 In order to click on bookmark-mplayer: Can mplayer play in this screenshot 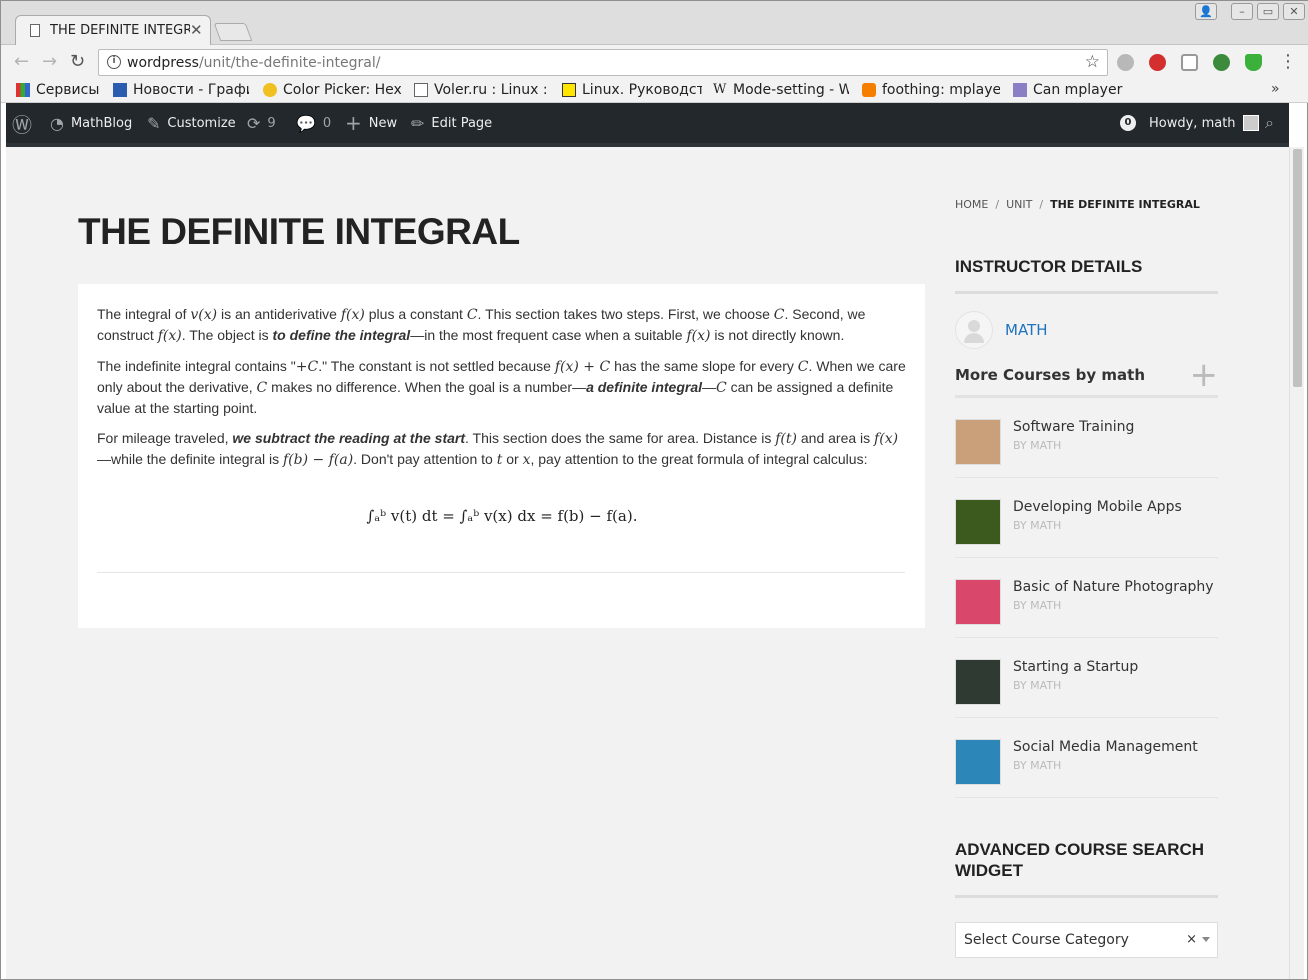, I will do `click(1068, 90)`.